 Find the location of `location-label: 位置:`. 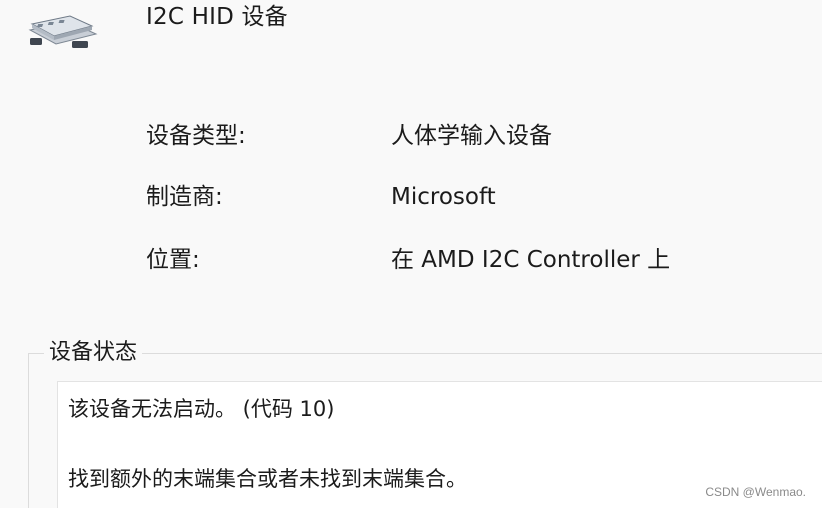

location-label: 位置: is located at coordinates (173, 260).